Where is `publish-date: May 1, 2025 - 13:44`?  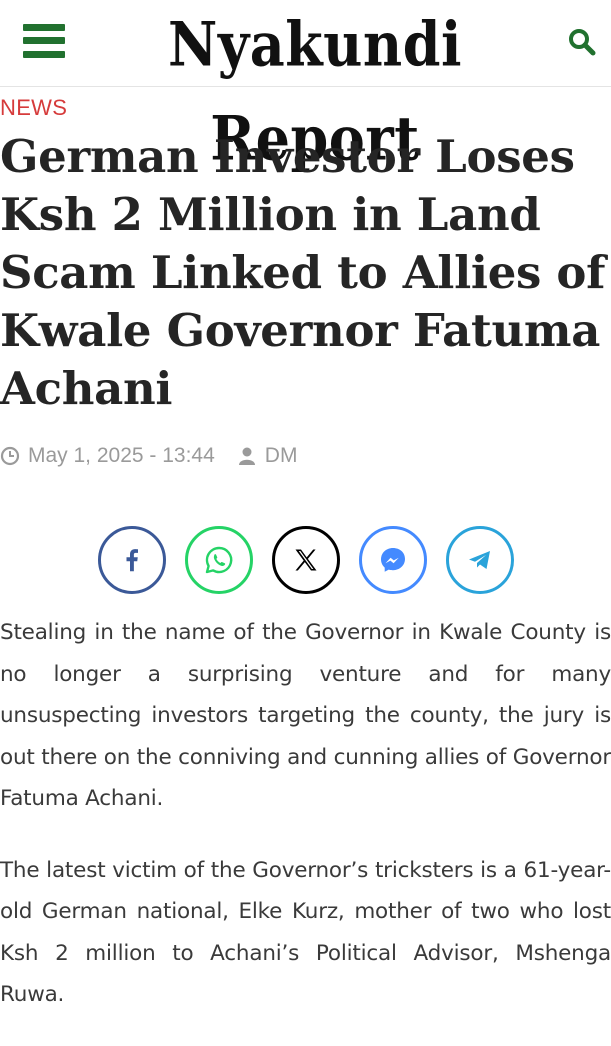 publish-date: May 1, 2025 - 13:44 is located at coordinates (121, 455).